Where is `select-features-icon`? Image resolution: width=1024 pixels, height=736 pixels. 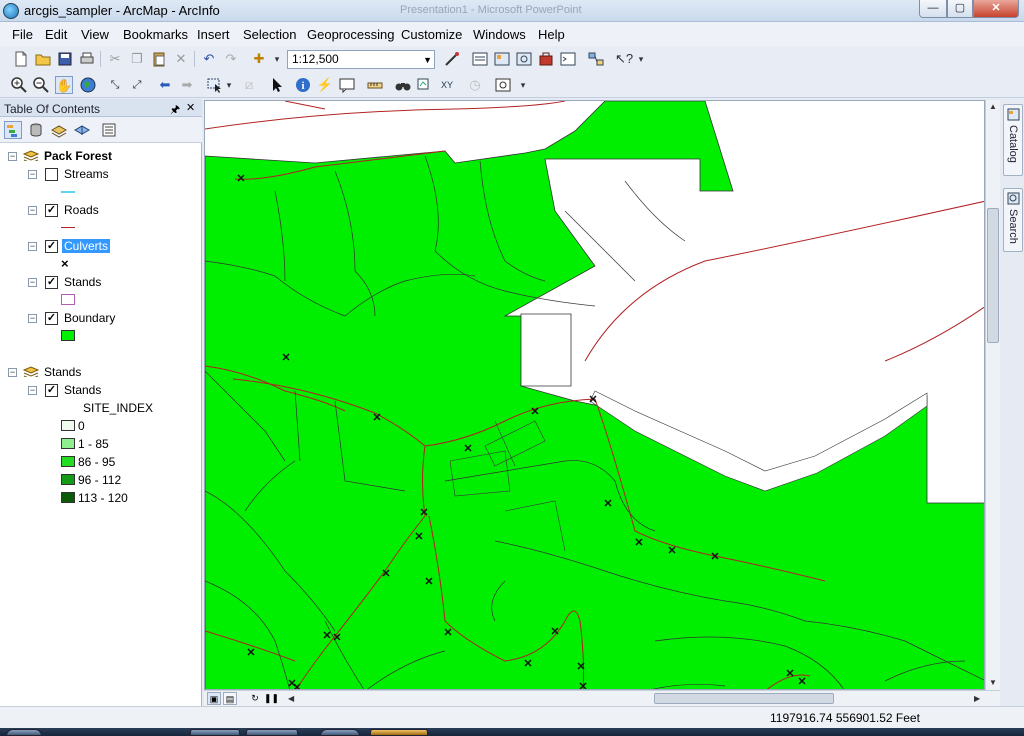
select-features-icon is located at coordinates (215, 85).